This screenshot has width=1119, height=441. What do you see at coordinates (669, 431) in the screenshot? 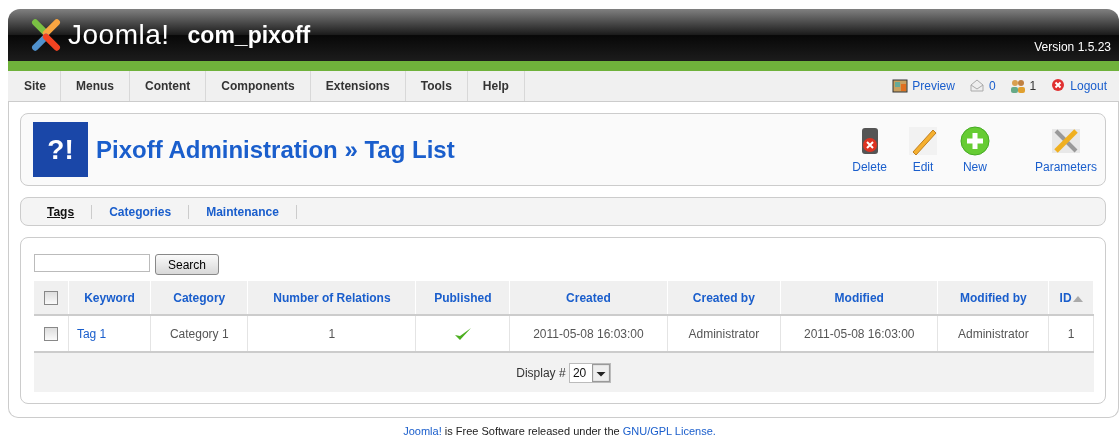
I see `license-link: GNU/GPL License.` at bounding box center [669, 431].